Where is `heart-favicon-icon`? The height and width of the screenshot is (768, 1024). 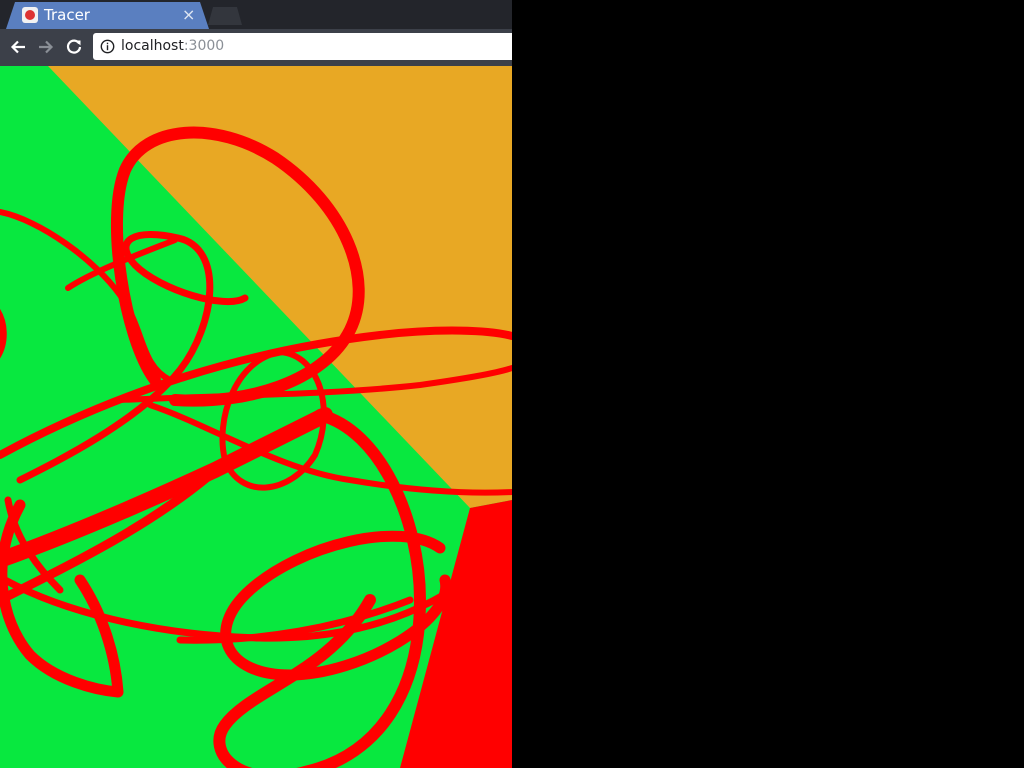 heart-favicon-icon is located at coordinates (30, 15).